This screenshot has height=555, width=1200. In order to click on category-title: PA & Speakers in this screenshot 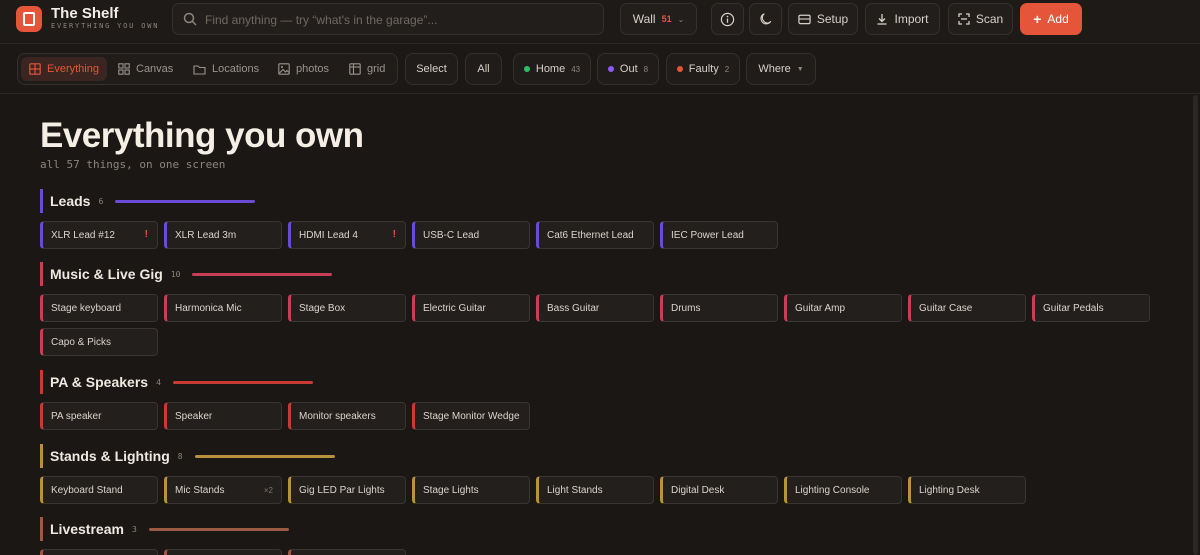, I will do `click(99, 382)`.